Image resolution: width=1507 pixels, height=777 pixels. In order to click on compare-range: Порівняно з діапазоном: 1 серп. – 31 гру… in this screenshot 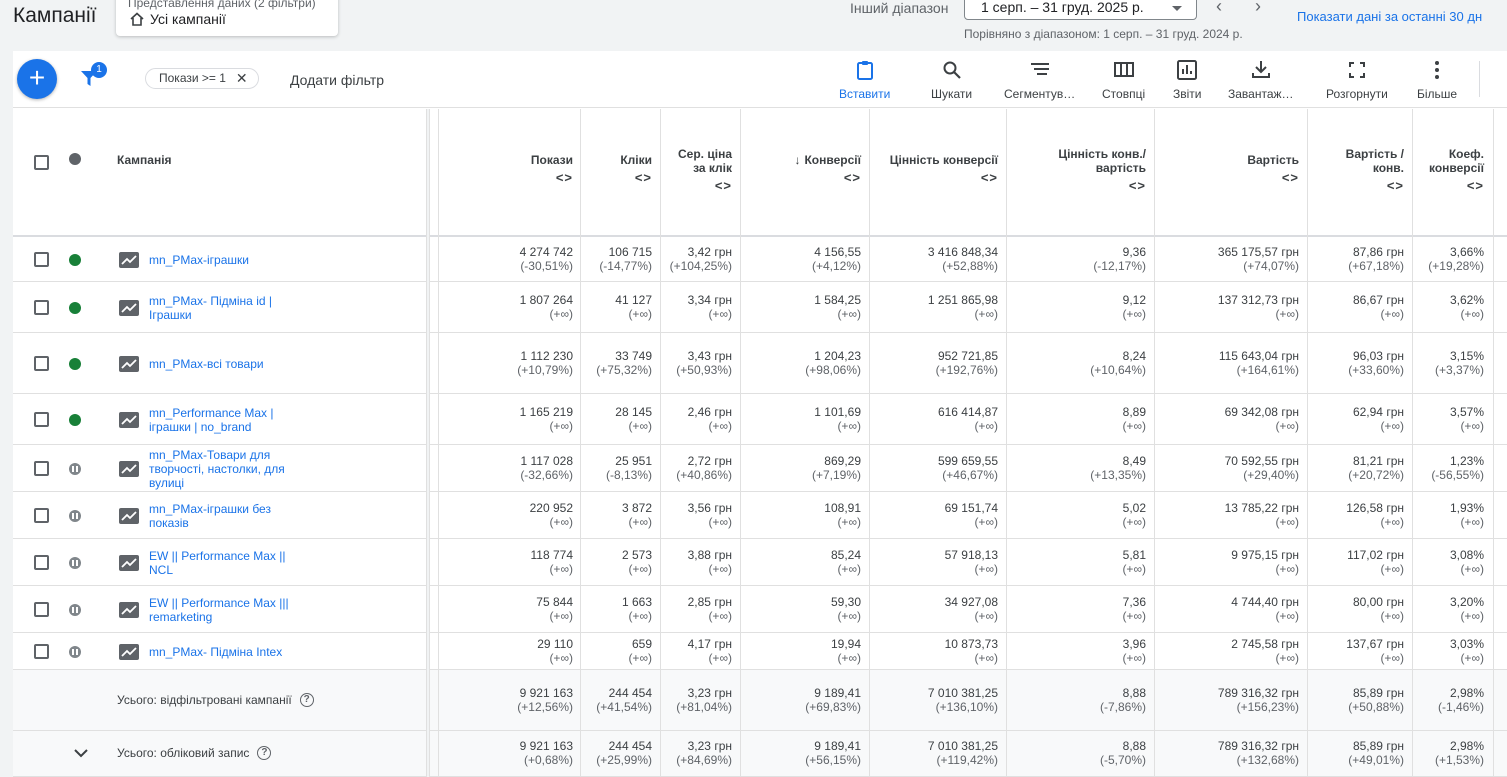, I will do `click(1103, 34)`.